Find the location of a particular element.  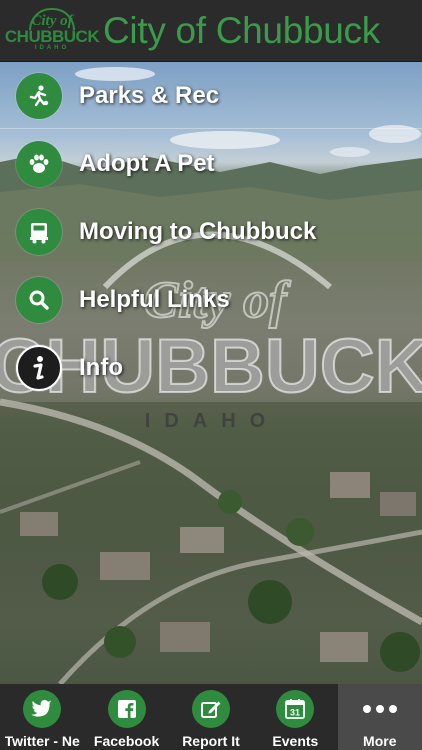

facebook-icon is located at coordinates (126, 709).